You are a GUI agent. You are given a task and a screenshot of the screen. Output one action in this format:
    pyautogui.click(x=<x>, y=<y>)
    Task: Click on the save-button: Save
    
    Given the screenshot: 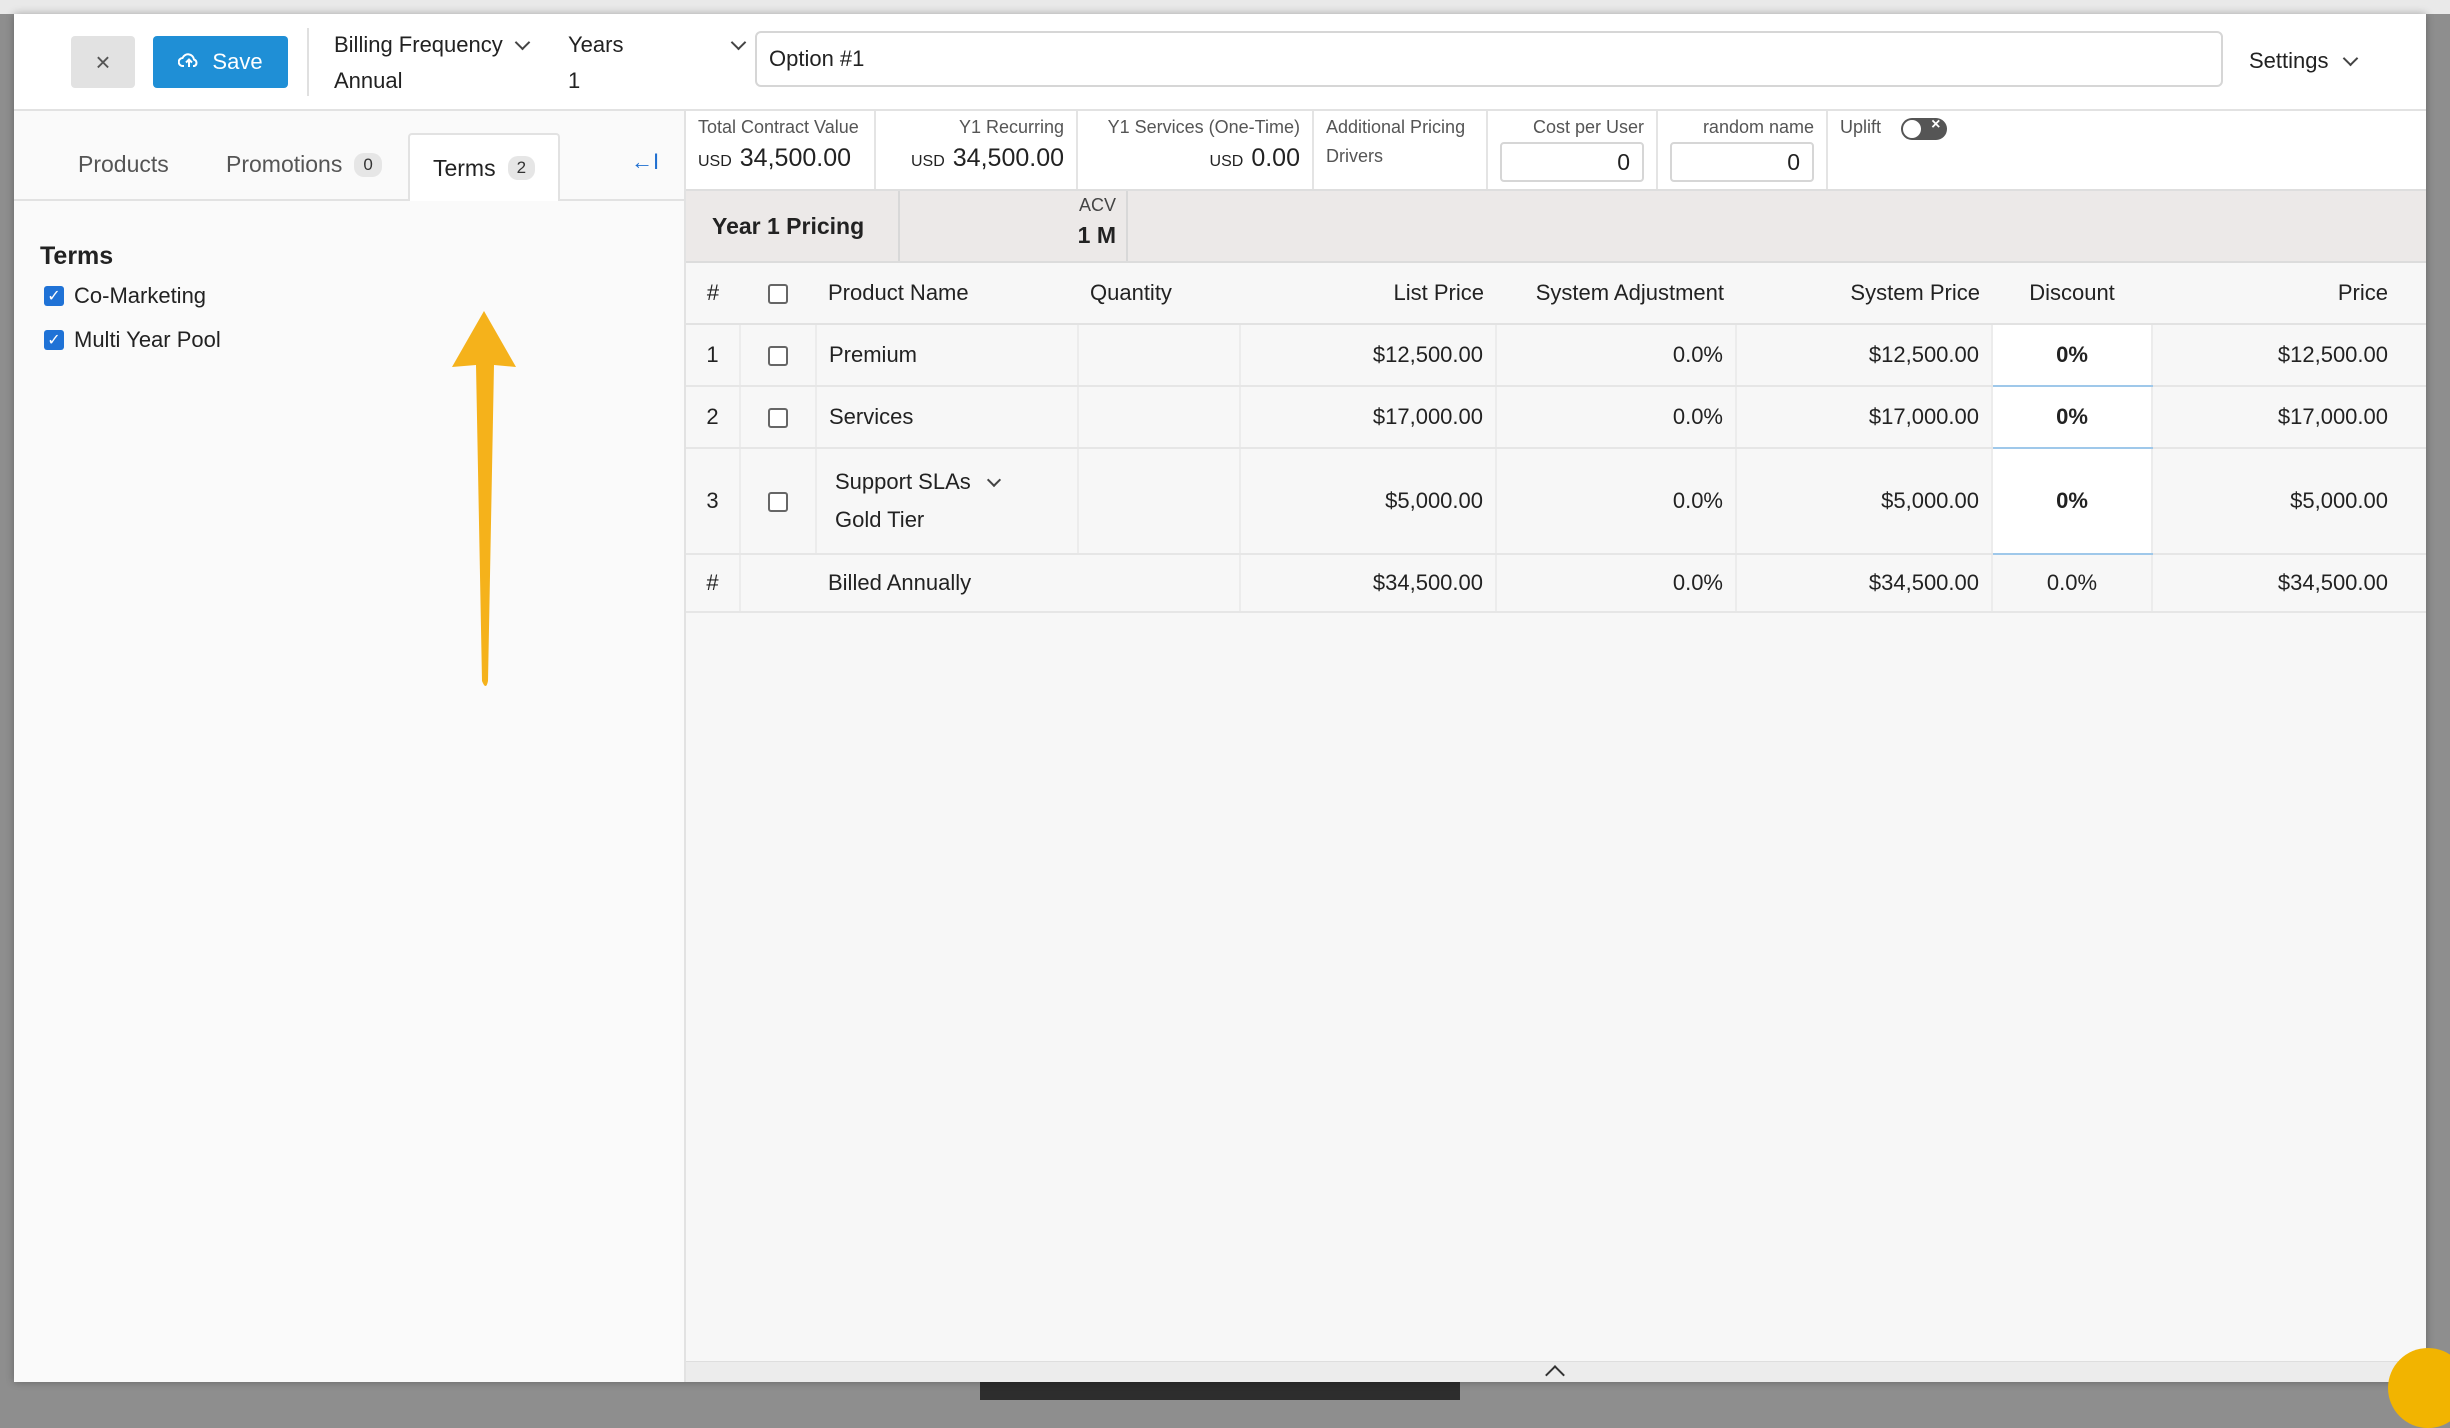 What is the action you would take?
    pyautogui.click(x=220, y=62)
    